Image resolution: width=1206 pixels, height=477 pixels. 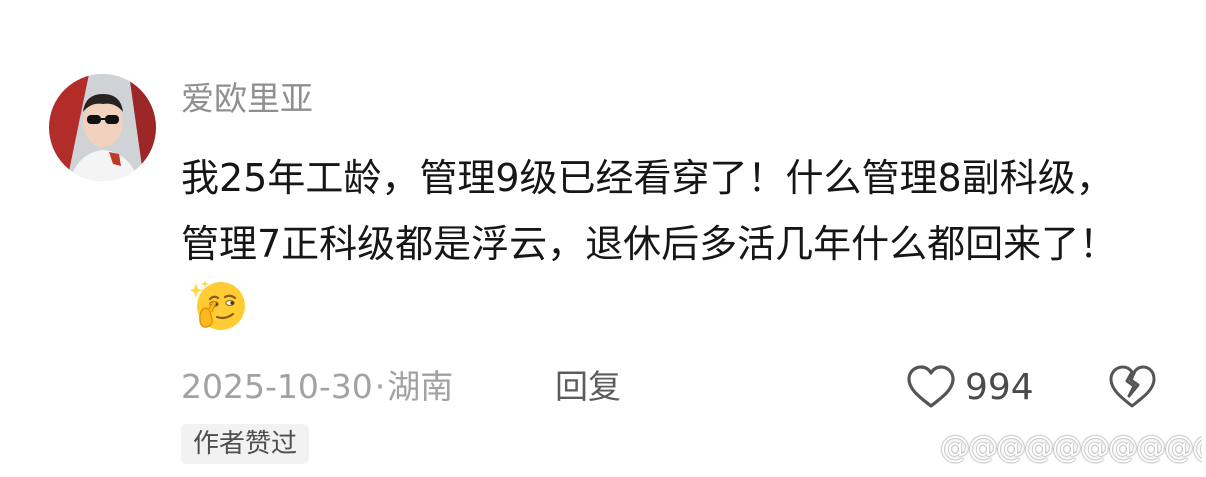 What do you see at coordinates (218, 305) in the screenshot?
I see `thinking-smirk-emoji-icon` at bounding box center [218, 305].